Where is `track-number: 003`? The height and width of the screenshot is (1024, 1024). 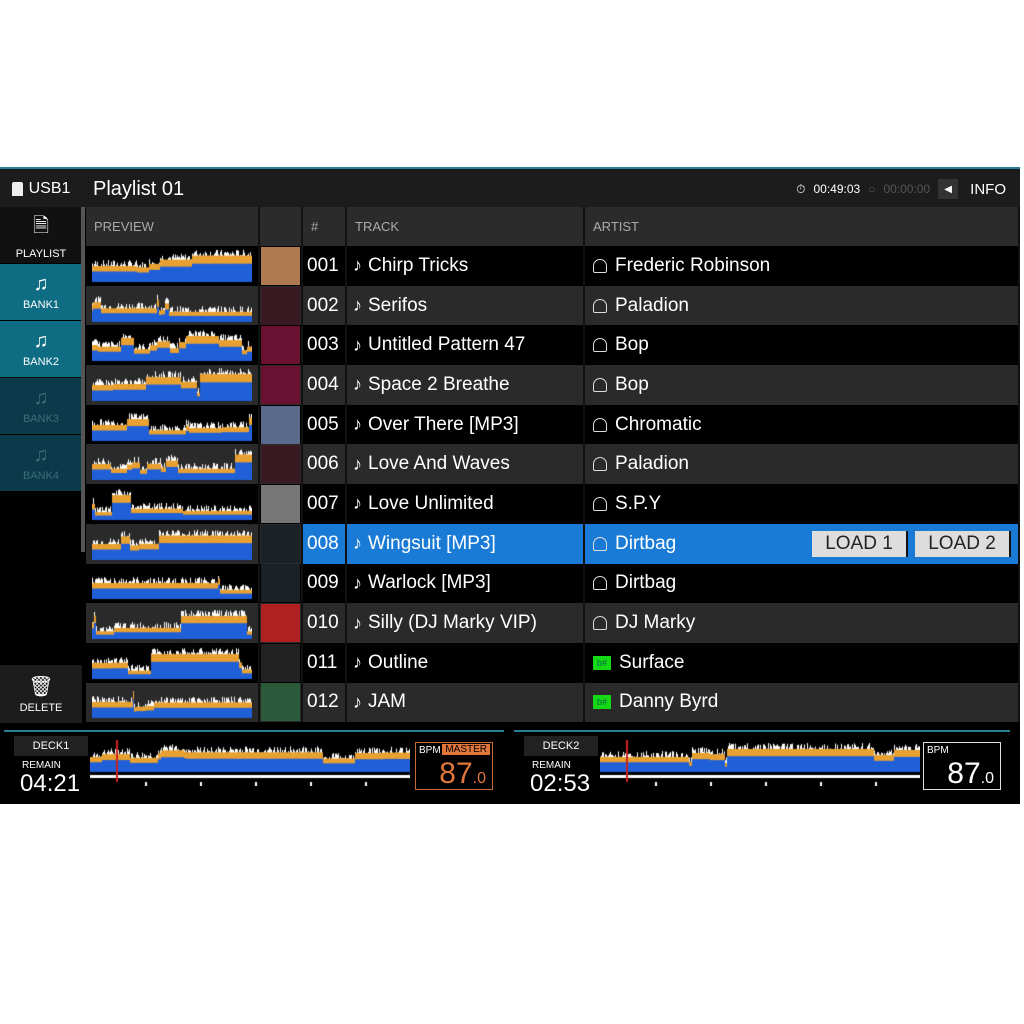
track-number: 003 is located at coordinates (325, 345).